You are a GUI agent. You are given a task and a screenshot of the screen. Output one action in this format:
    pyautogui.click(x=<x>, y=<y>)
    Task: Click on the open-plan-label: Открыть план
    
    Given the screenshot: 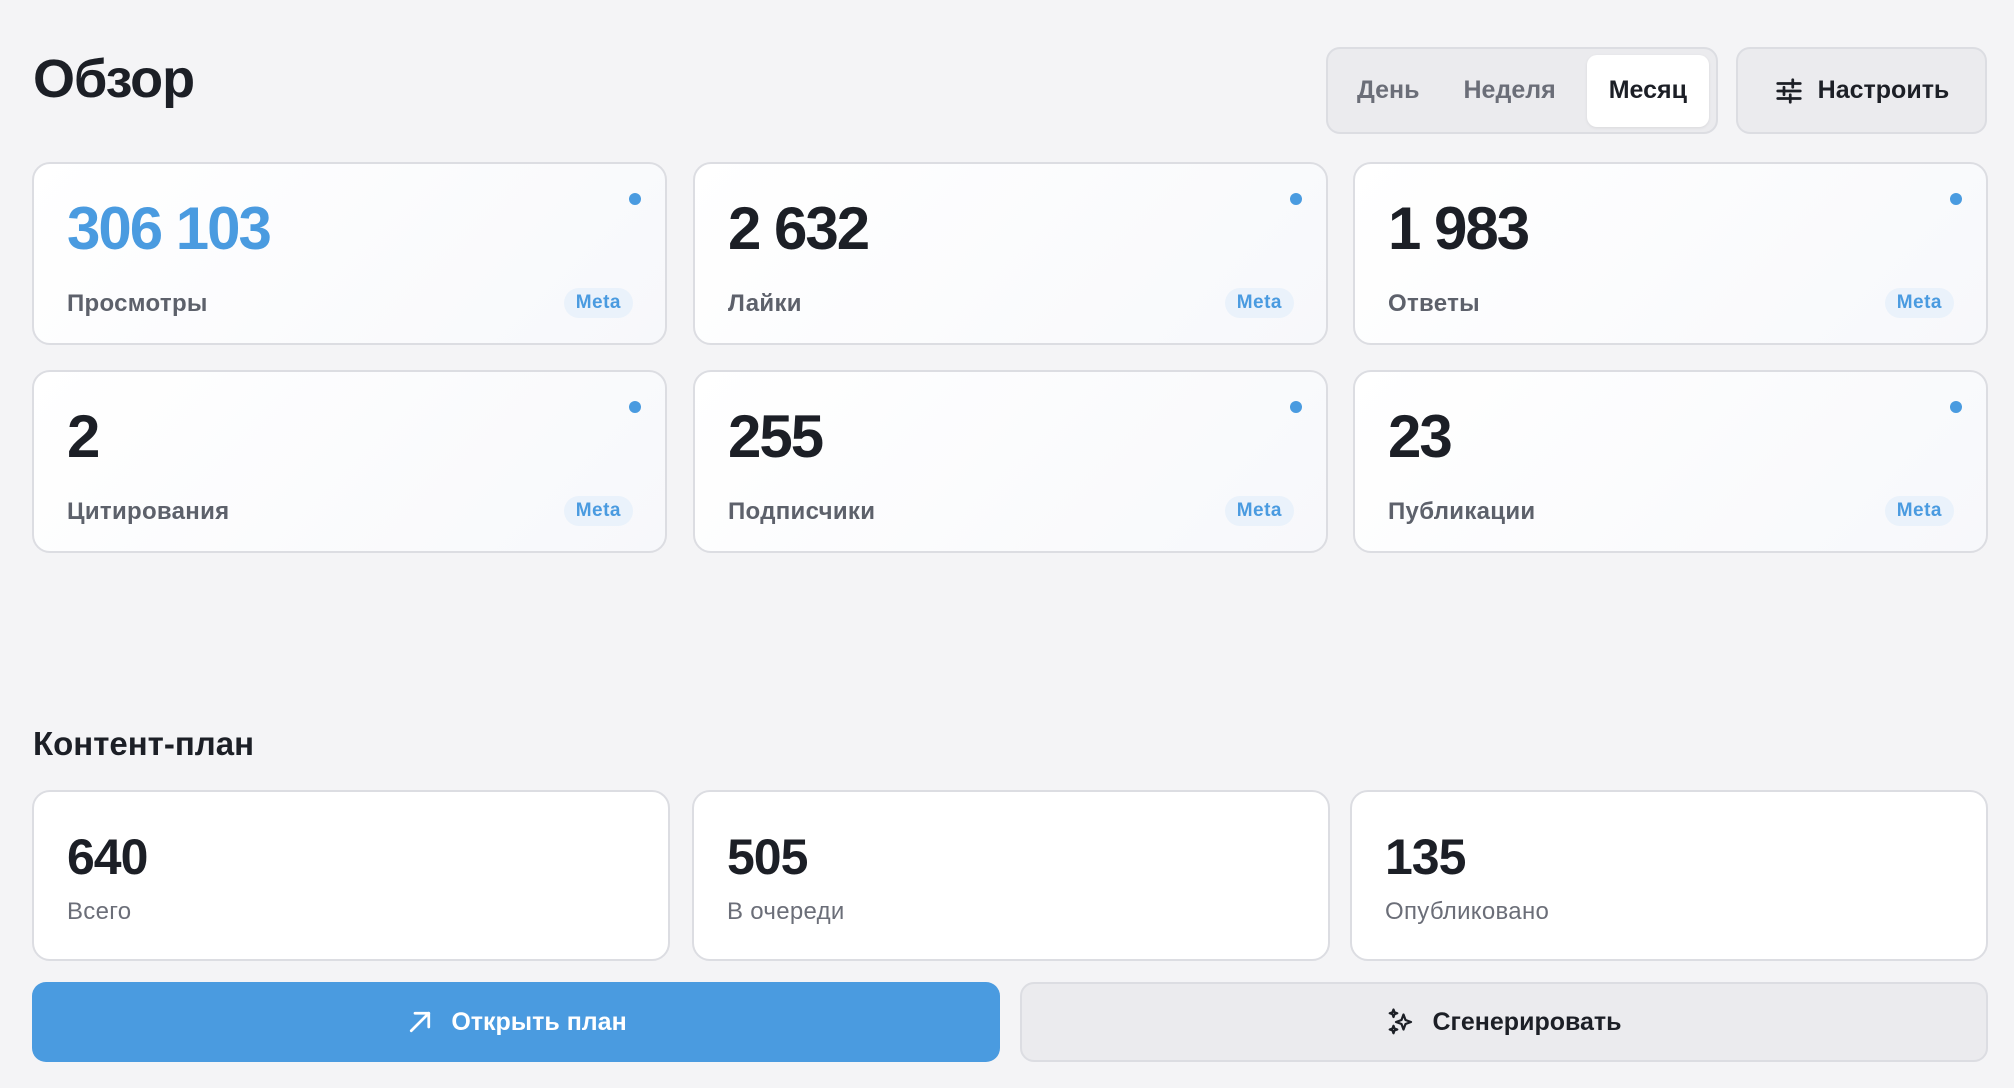 What is the action you would take?
    pyautogui.click(x=539, y=1021)
    